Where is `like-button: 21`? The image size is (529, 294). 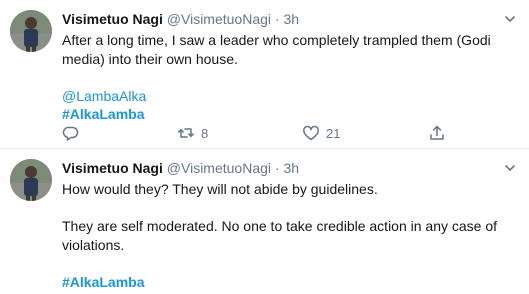 like-button: 21 is located at coordinates (321, 133).